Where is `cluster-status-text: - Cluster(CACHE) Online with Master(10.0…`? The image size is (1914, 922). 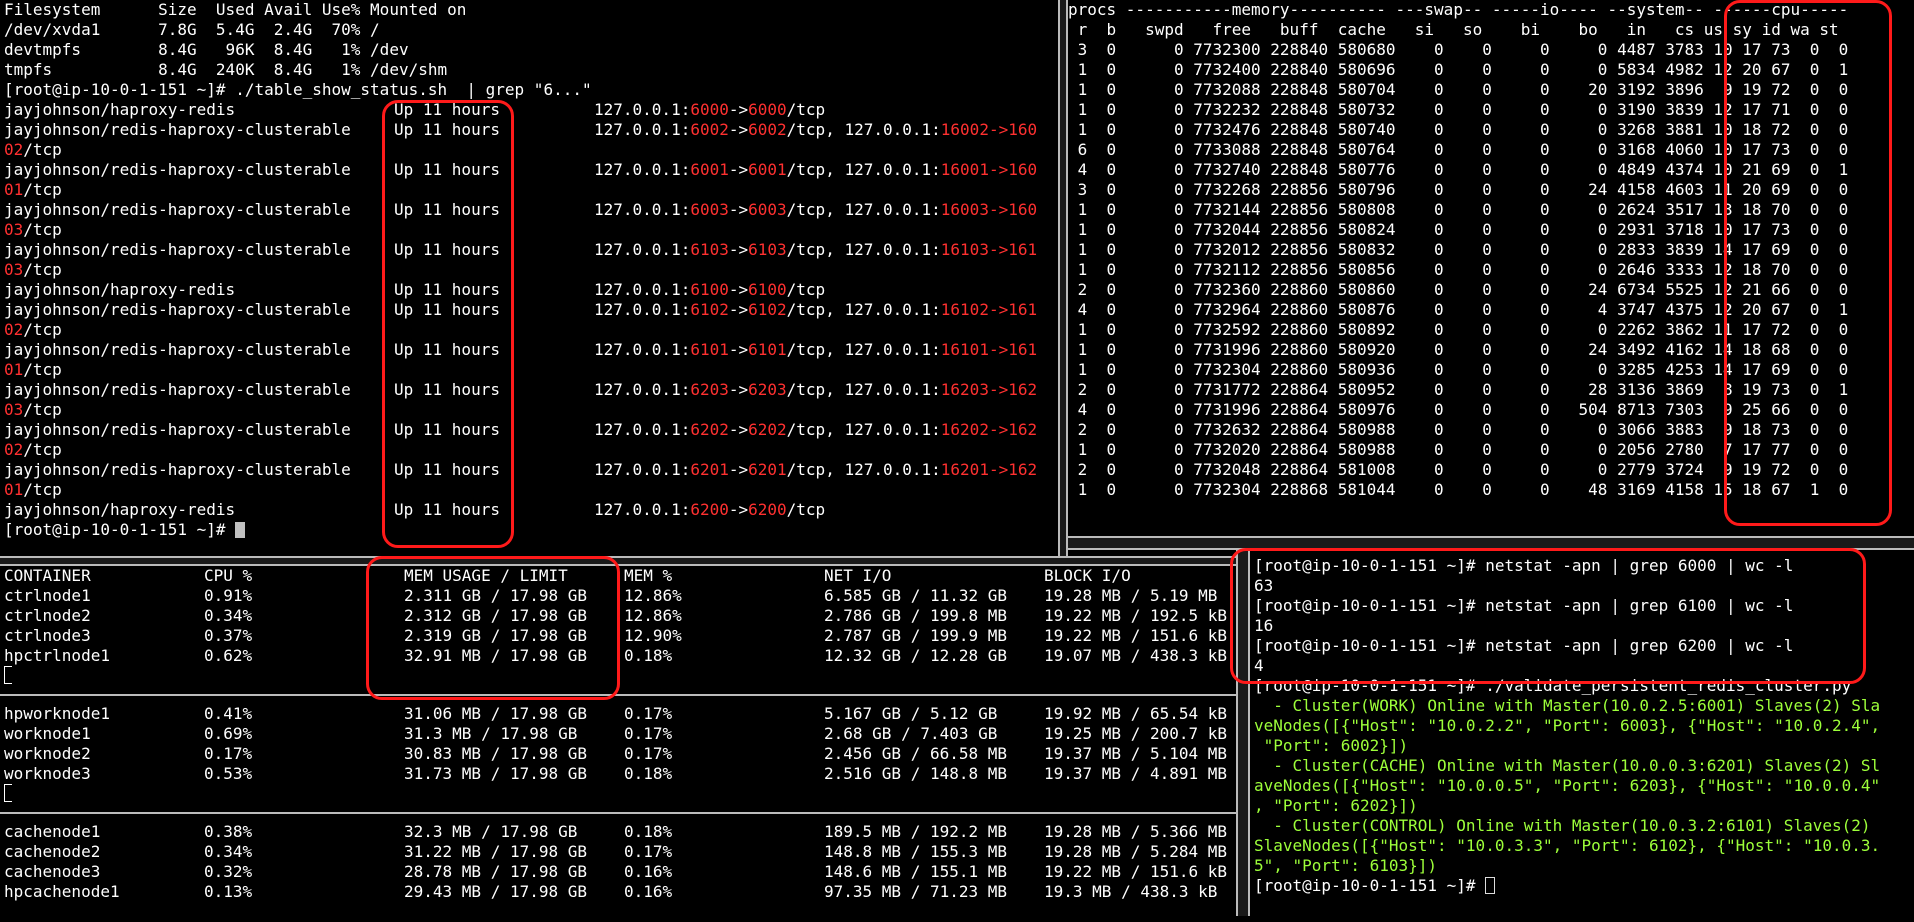
cluster-status-text: - Cluster(CACHE) Online with Master(10.0… is located at coordinates (1567, 765).